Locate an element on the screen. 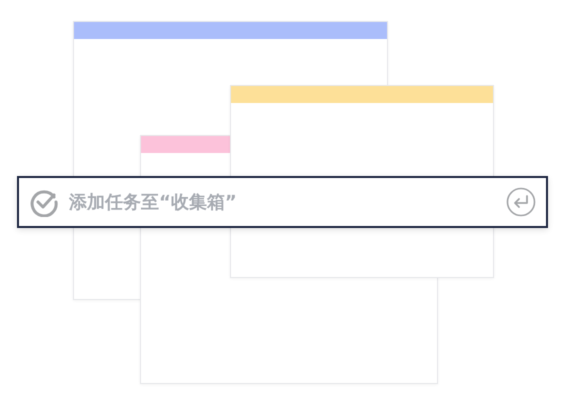  task-input: 添加任务至“收集箱” is located at coordinates (282, 202).